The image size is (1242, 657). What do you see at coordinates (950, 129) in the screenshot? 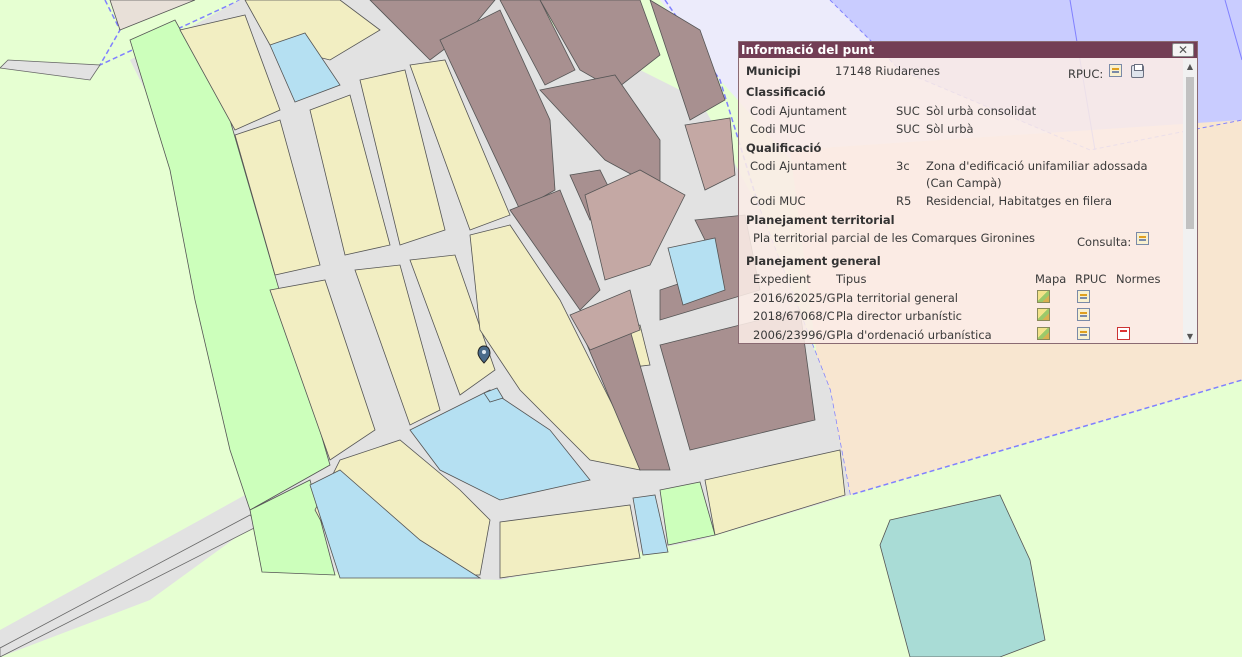
I see `classificacio-row-desc: Sòl urbà` at bounding box center [950, 129].